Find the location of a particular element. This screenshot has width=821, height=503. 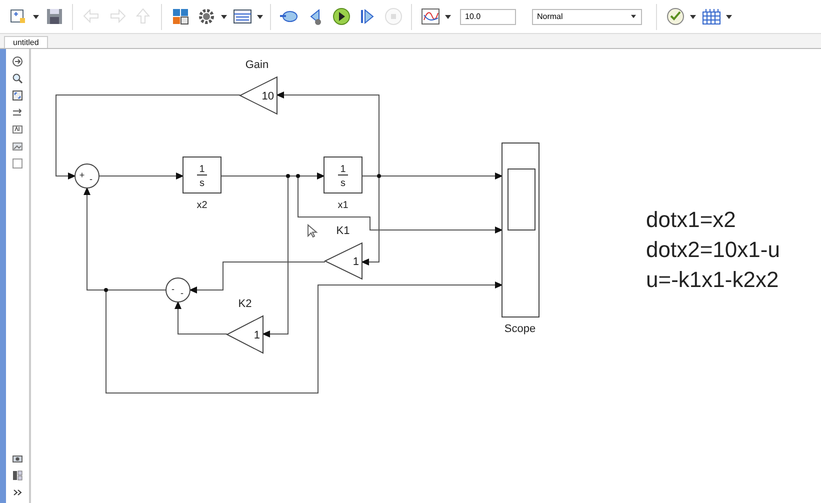

block-label: K2 is located at coordinates (245, 304).